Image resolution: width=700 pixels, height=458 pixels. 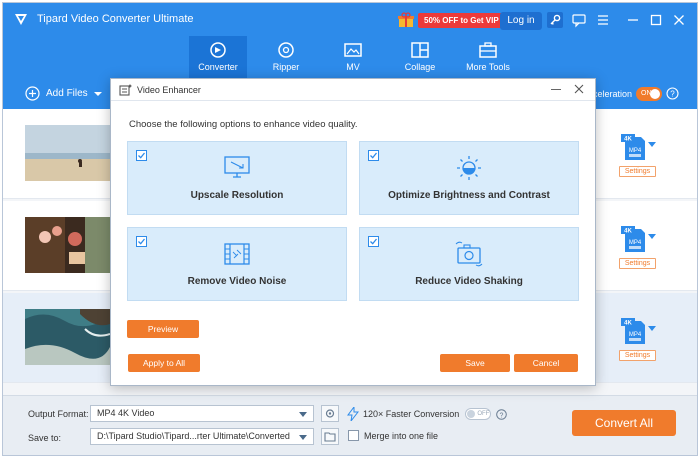 What do you see at coordinates (237, 281) in the screenshot?
I see `option-label: Remove Video Noise` at bounding box center [237, 281].